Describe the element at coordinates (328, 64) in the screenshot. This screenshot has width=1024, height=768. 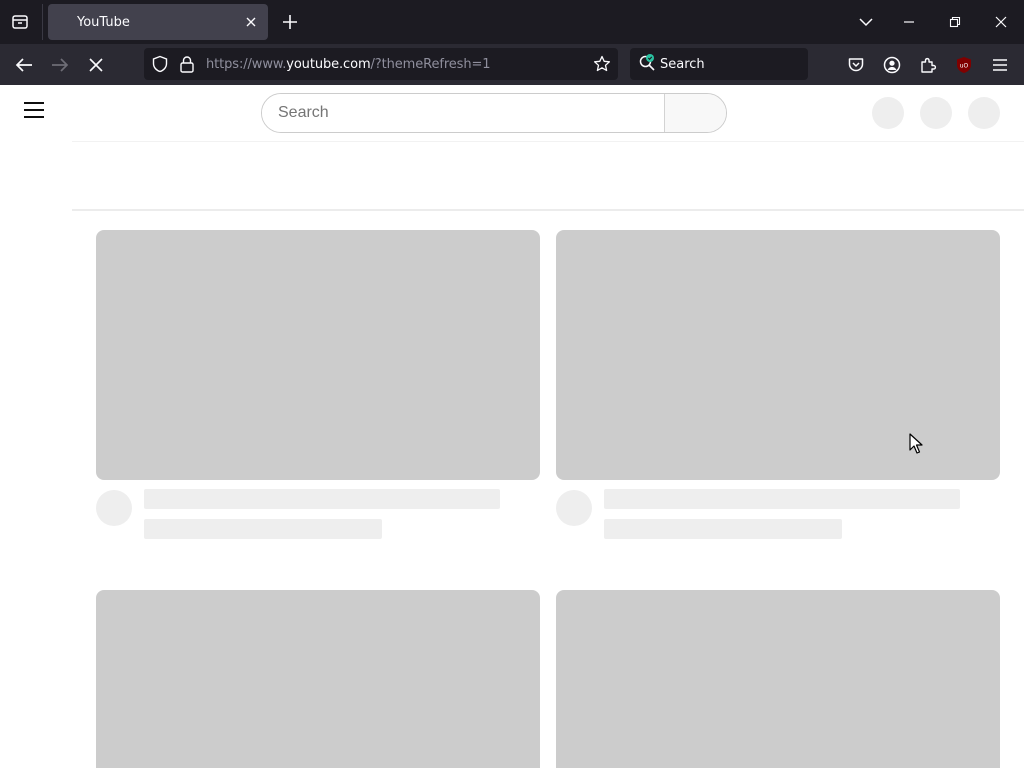
I see `url-host: youtube.com` at that location.